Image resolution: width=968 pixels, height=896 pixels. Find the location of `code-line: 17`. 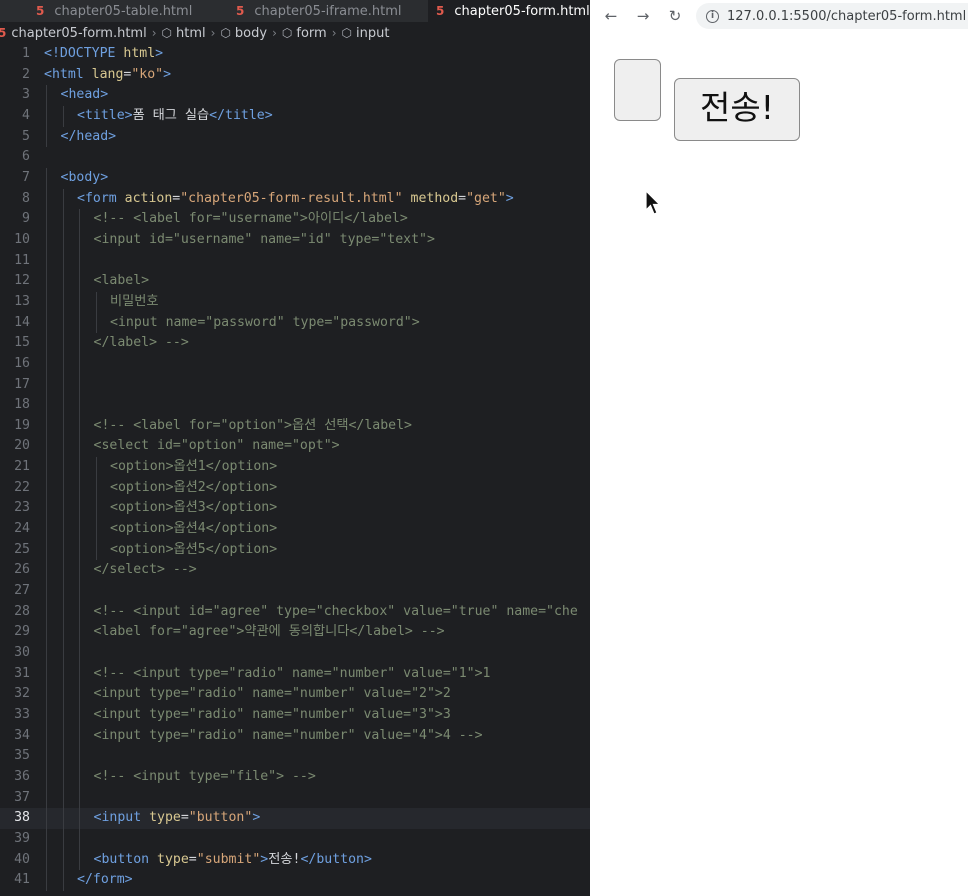

code-line: 17 is located at coordinates (295, 385).